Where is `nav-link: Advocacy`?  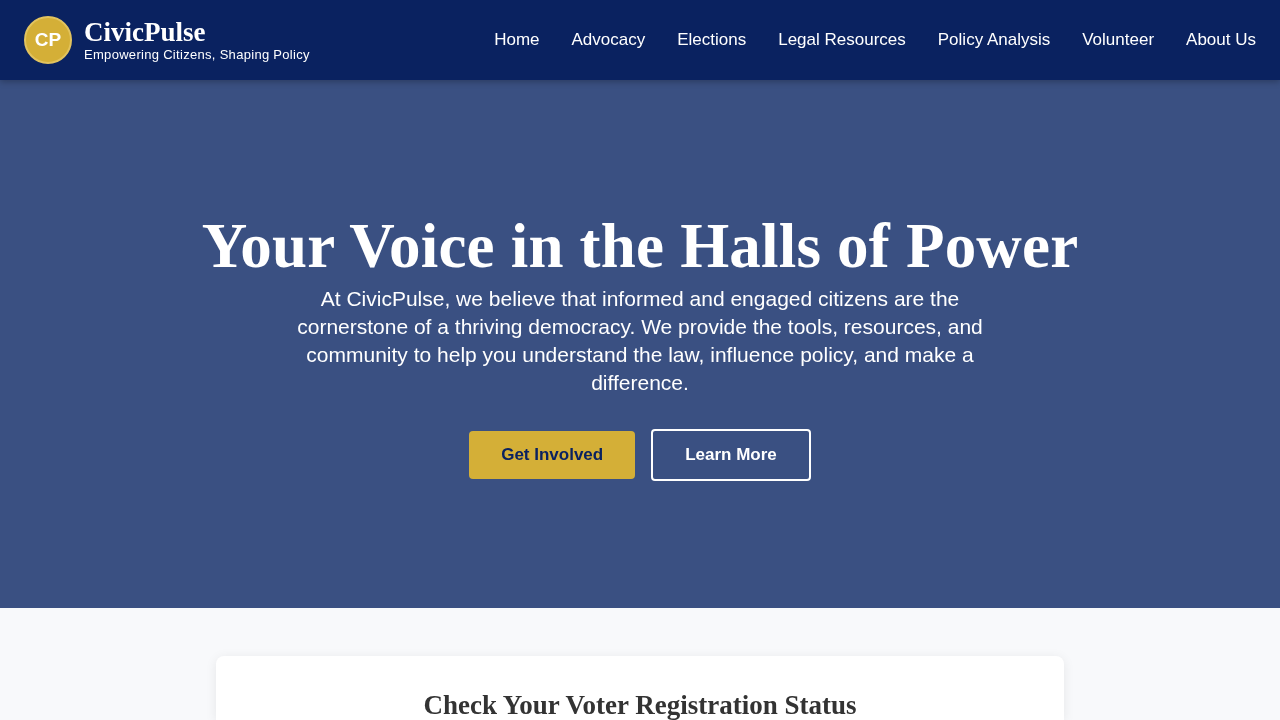 nav-link: Advocacy is located at coordinates (608, 40).